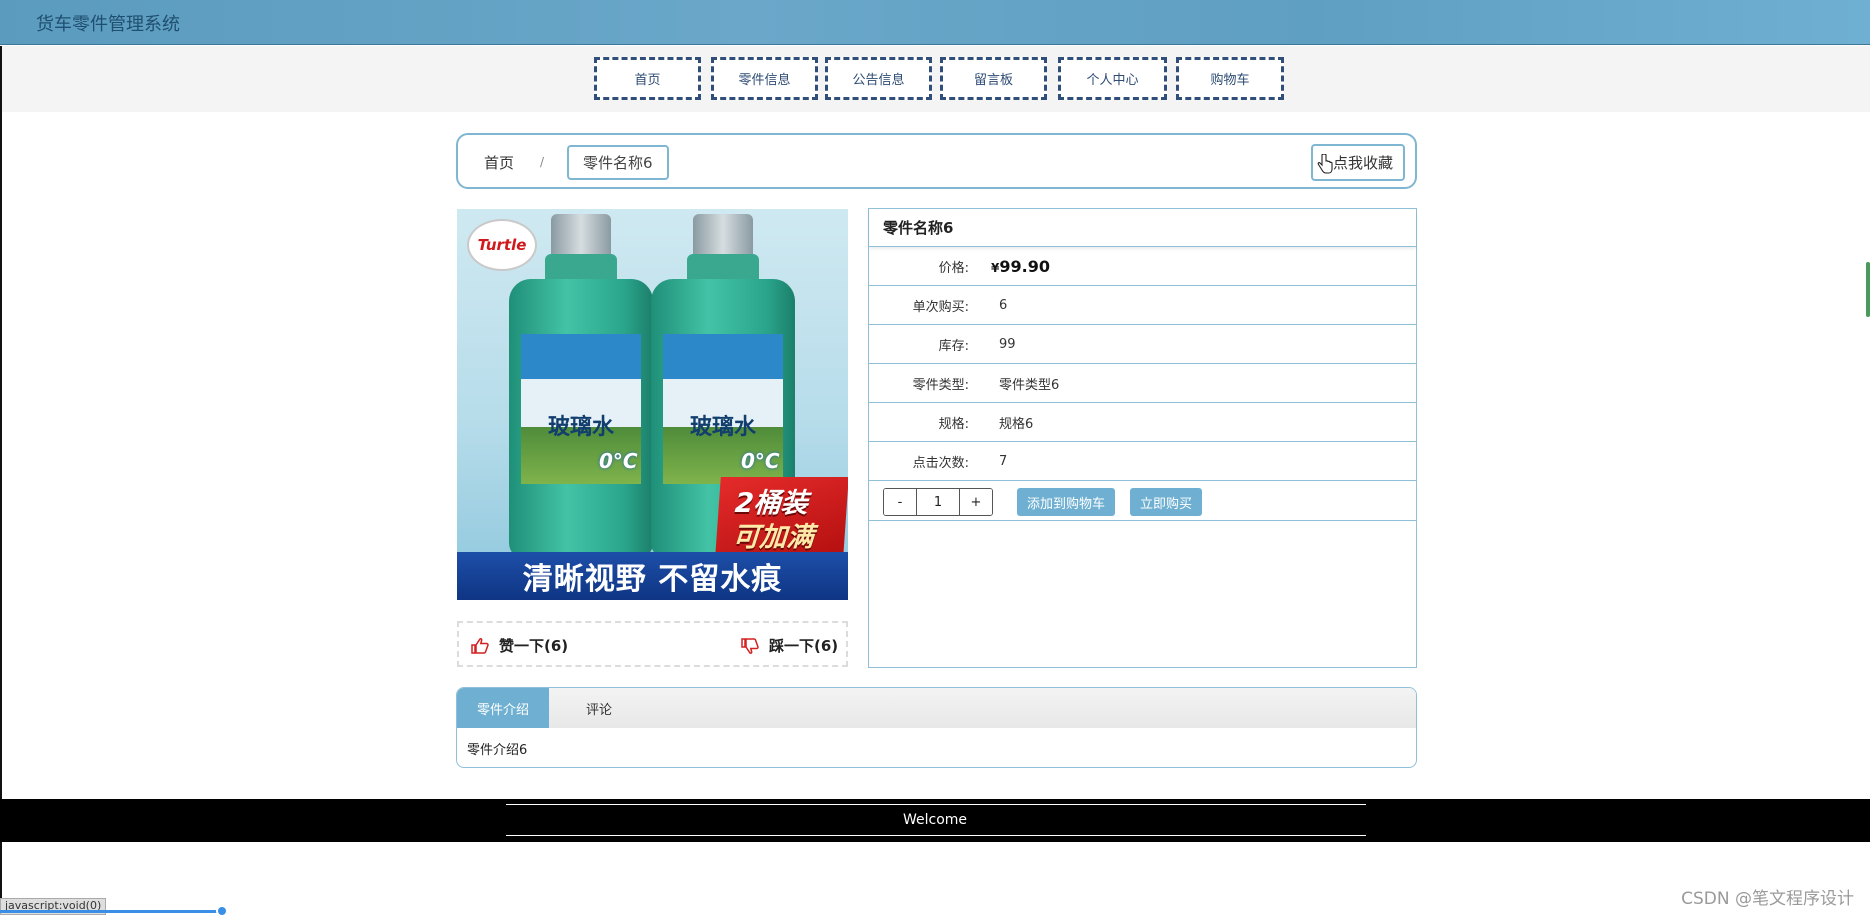 The height and width of the screenshot is (917, 1870). I want to click on footer-welcome: Welcome, so click(935, 820).